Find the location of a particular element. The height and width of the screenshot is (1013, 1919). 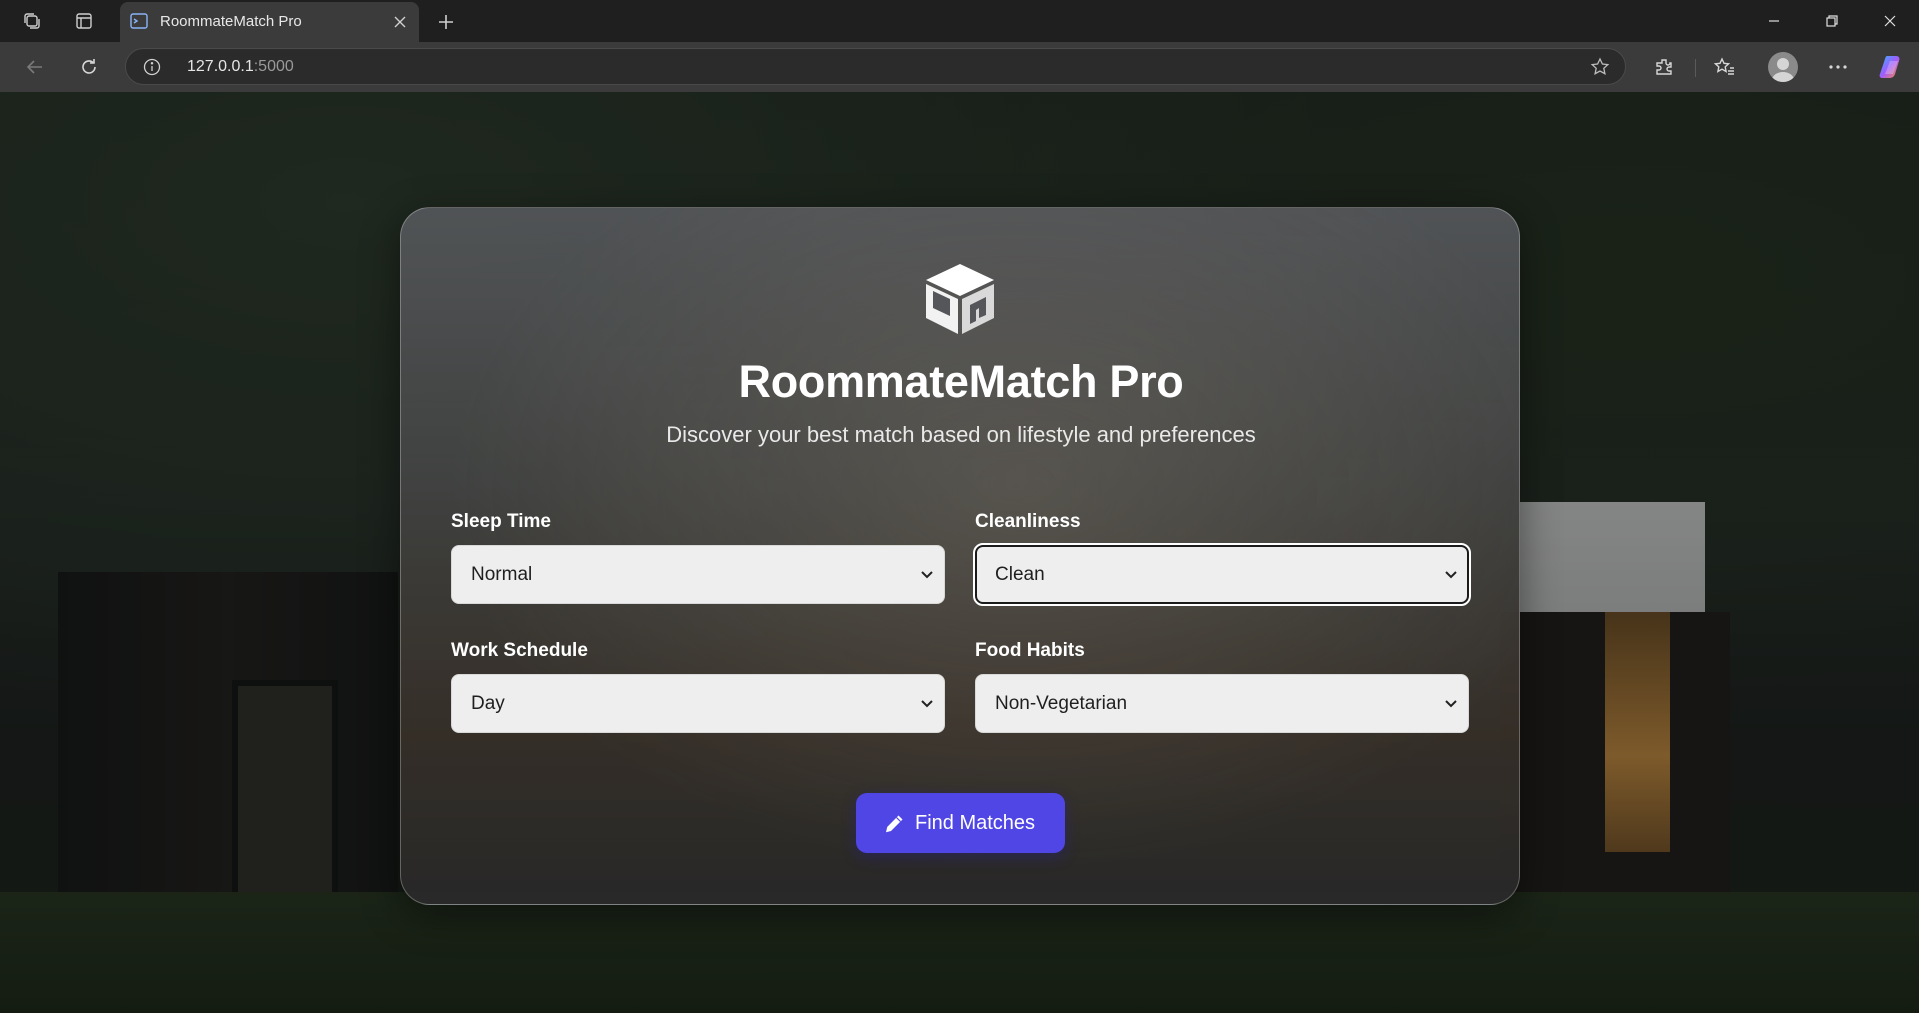

cube-logo-icon is located at coordinates (960, 298).